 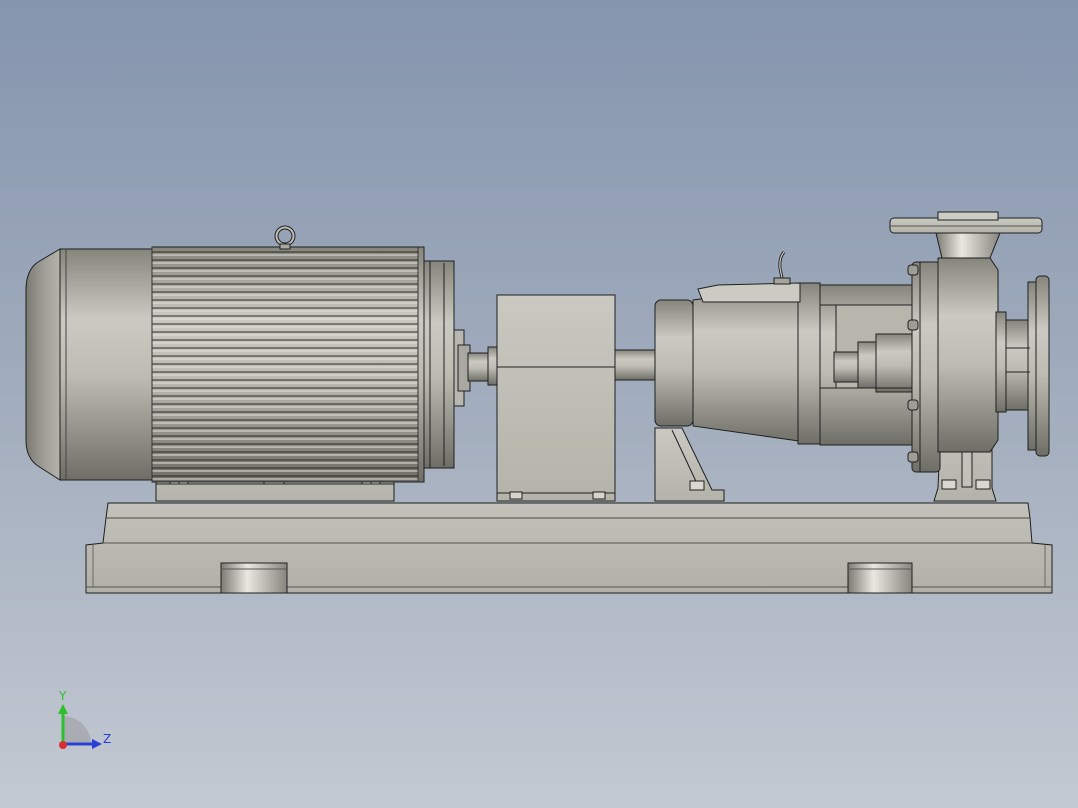 What do you see at coordinates (784, 376) in the screenshot?
I see `bearing-bracket` at bounding box center [784, 376].